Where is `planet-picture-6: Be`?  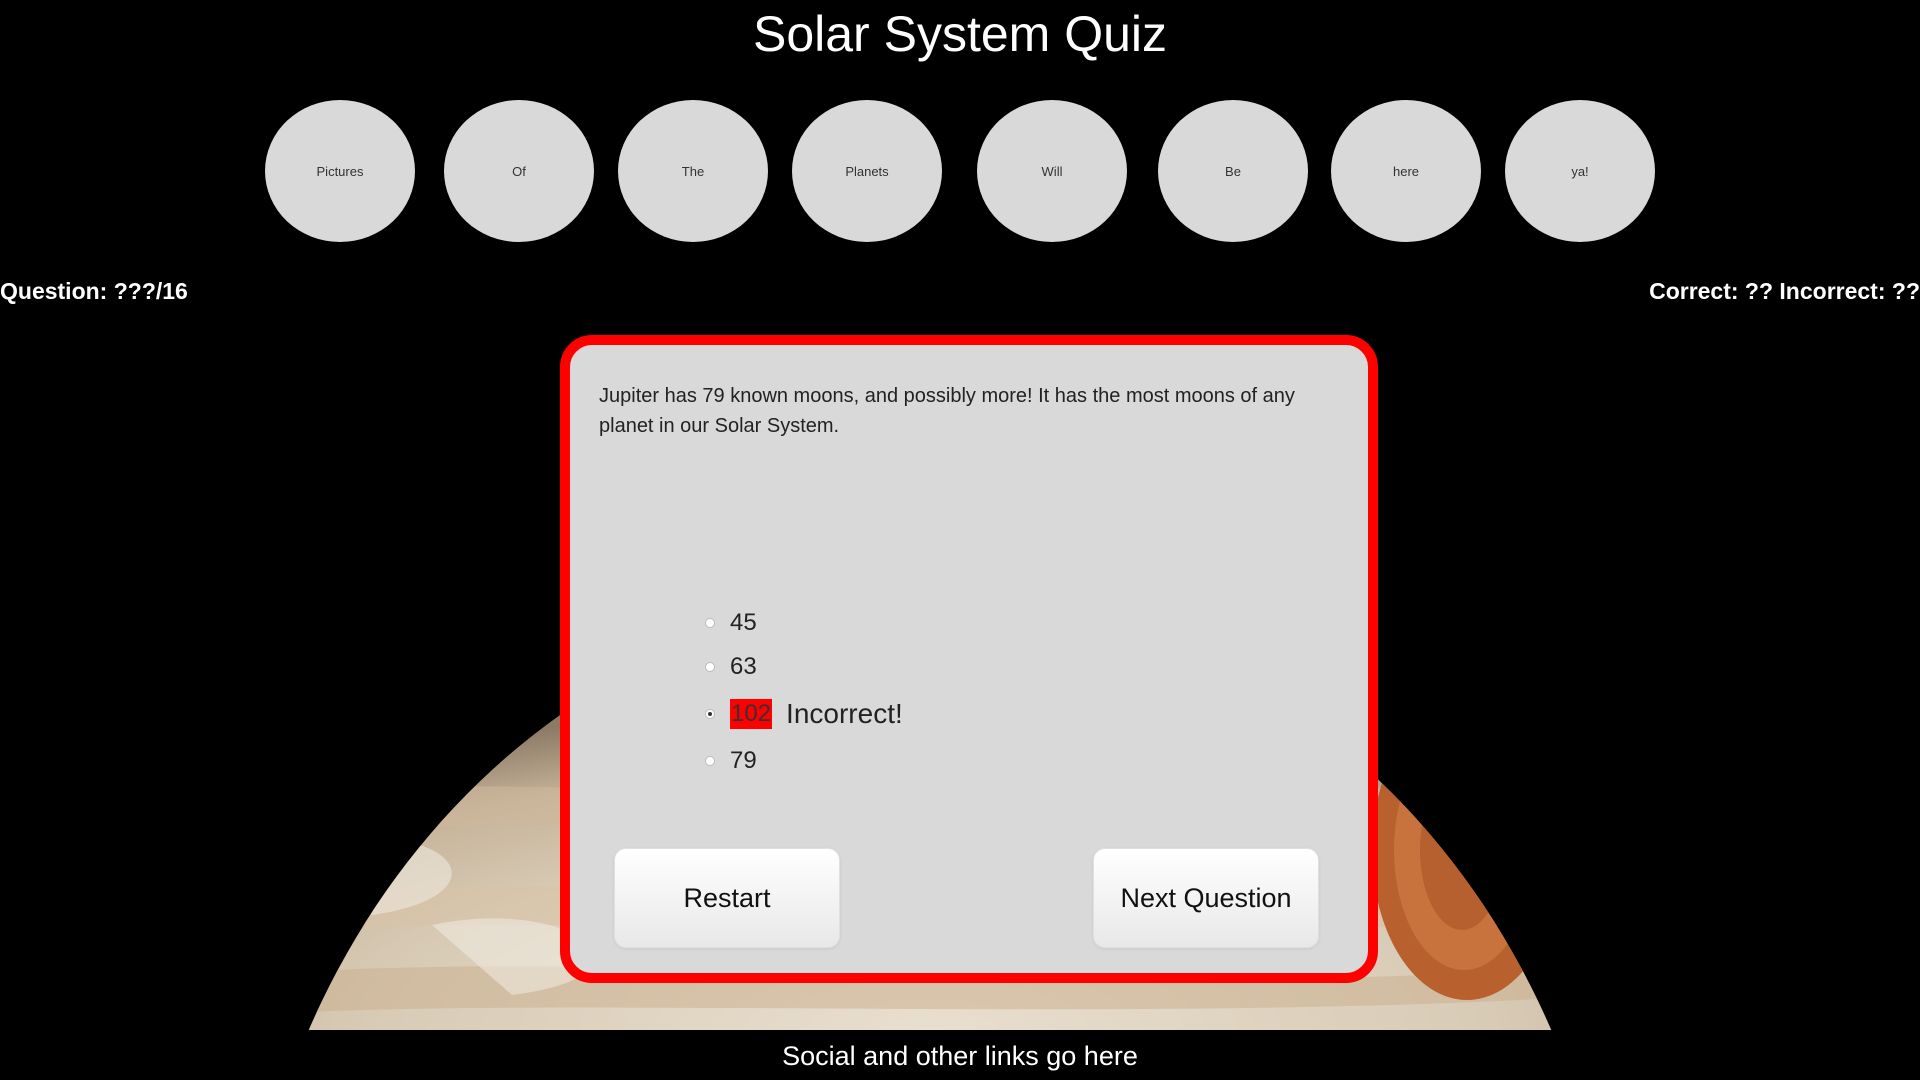
planet-picture-6: Be is located at coordinates (1233, 171).